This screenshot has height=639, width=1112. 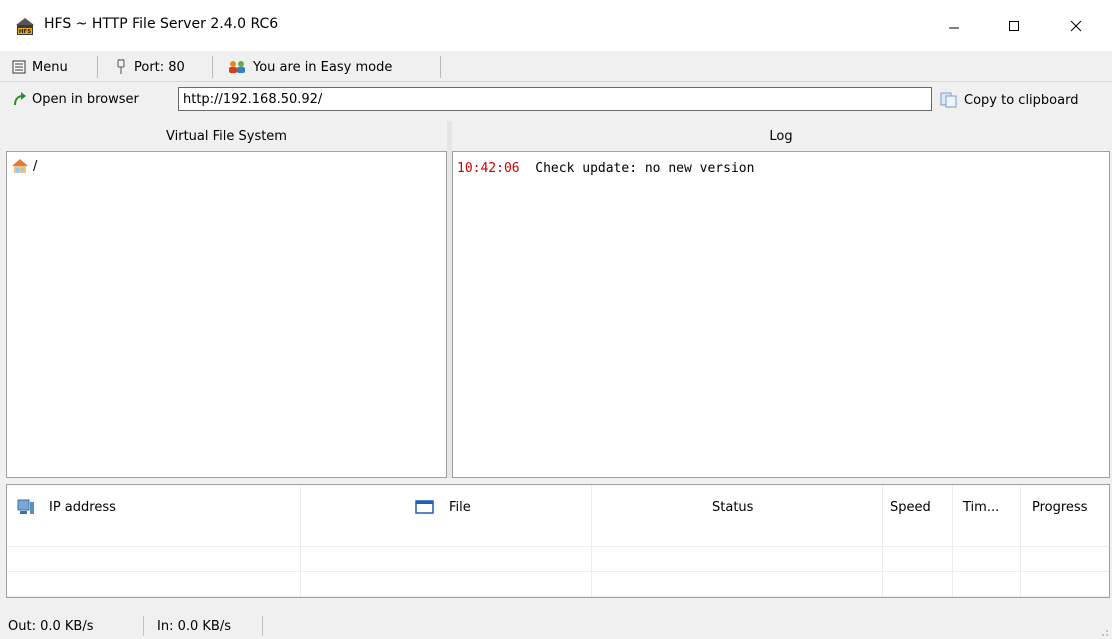 What do you see at coordinates (159, 67) in the screenshot?
I see `port-label: Port: 80` at bounding box center [159, 67].